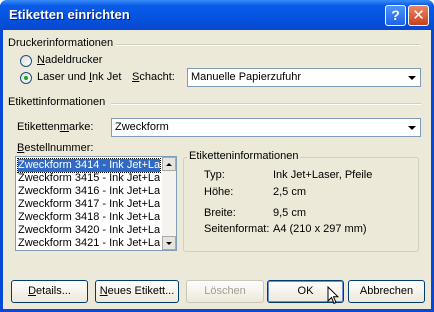 The height and width of the screenshot is (312, 434). I want to click on delete-button: Löschen, so click(225, 291).